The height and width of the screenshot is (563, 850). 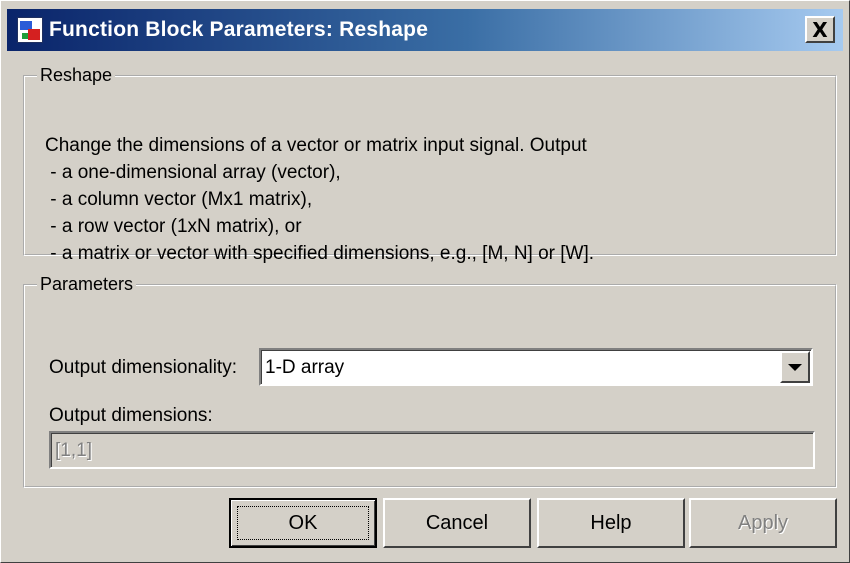 I want to click on help-button-label: Help, so click(x=611, y=522).